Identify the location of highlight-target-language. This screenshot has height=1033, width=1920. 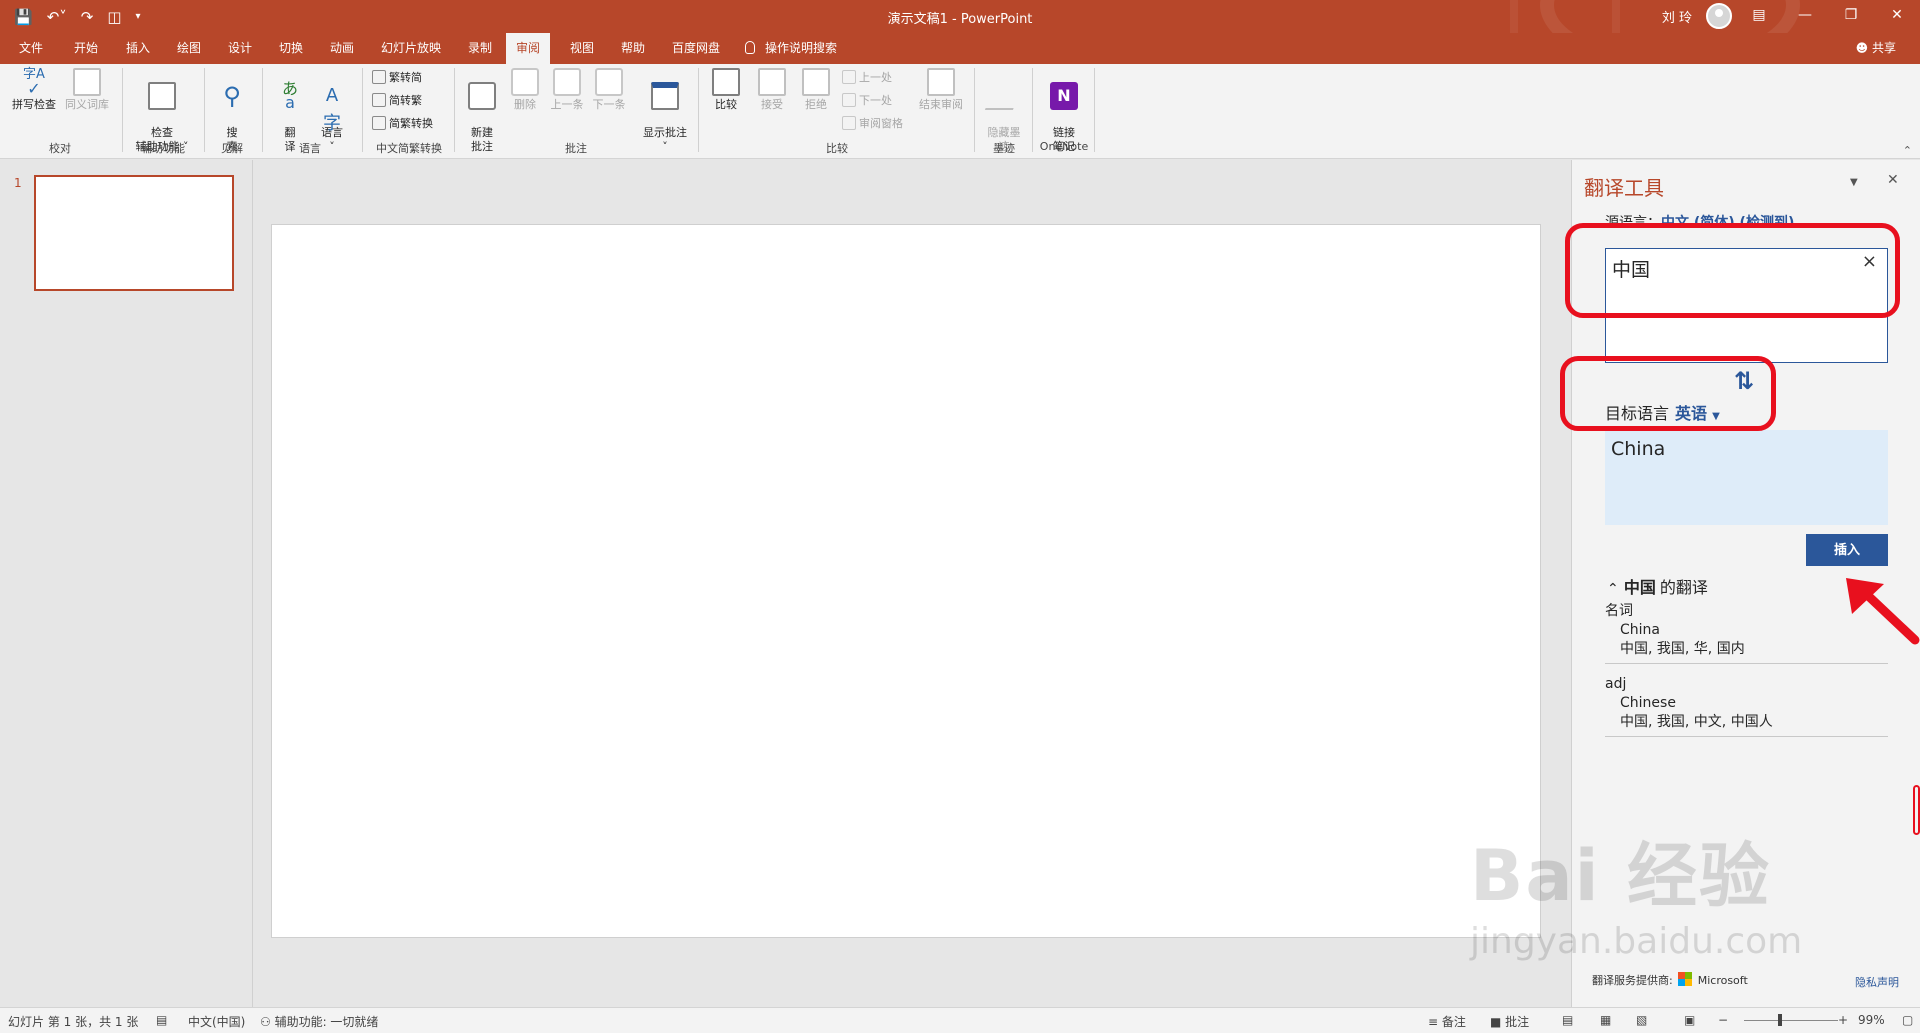
(1668, 393).